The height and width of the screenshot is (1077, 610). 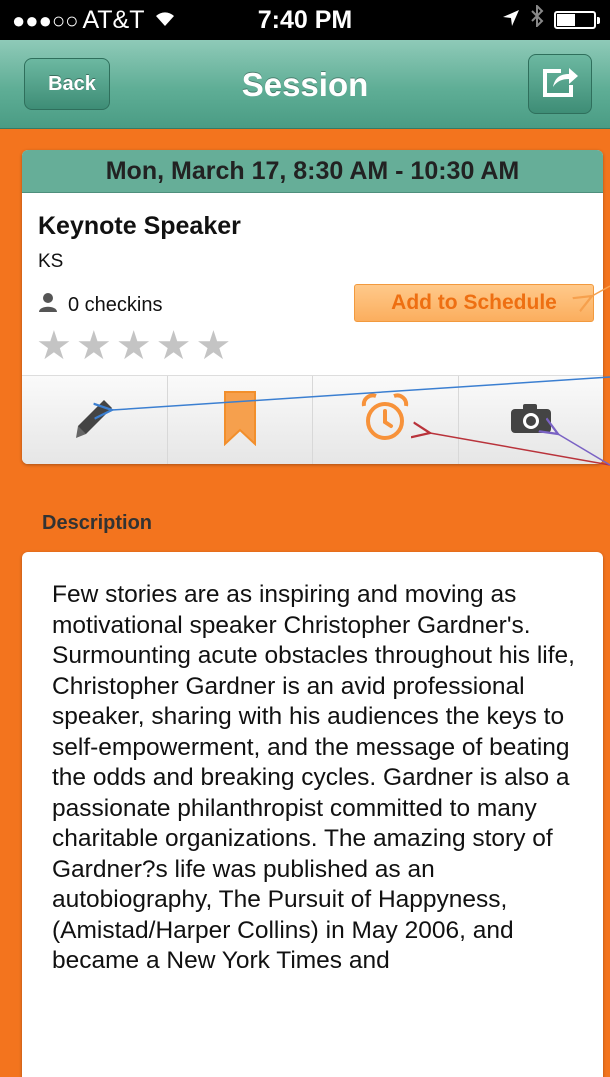 I want to click on session-datetime: Mon, March 17, 8:30 AM - 10:30 AM, so click(x=312, y=171).